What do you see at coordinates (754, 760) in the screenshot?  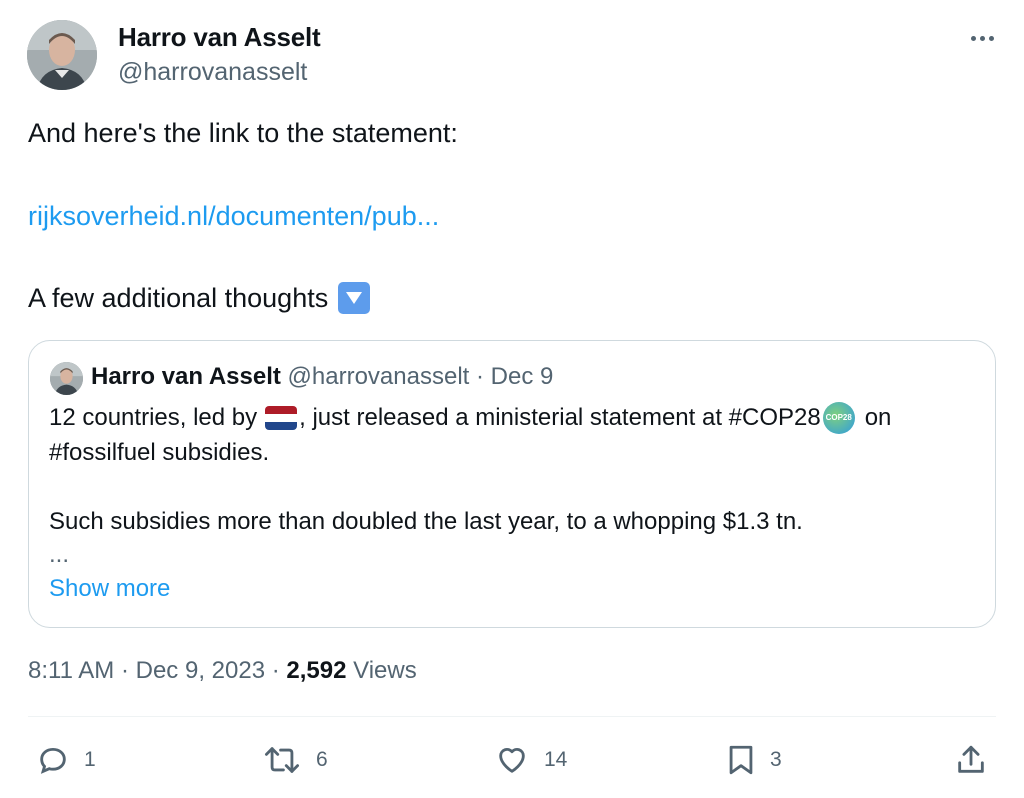 I see `bookmark-button: 3` at bounding box center [754, 760].